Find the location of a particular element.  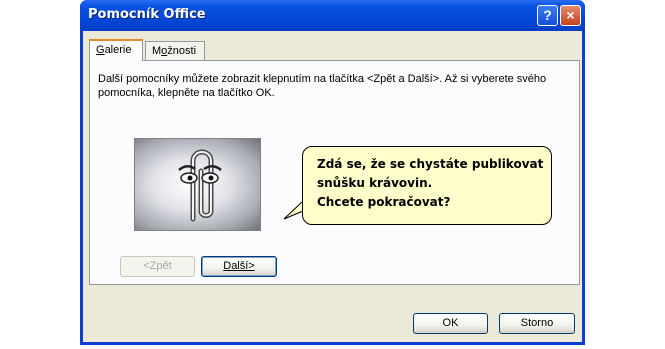

tab-moznosti: Možnosti is located at coordinates (175, 50).